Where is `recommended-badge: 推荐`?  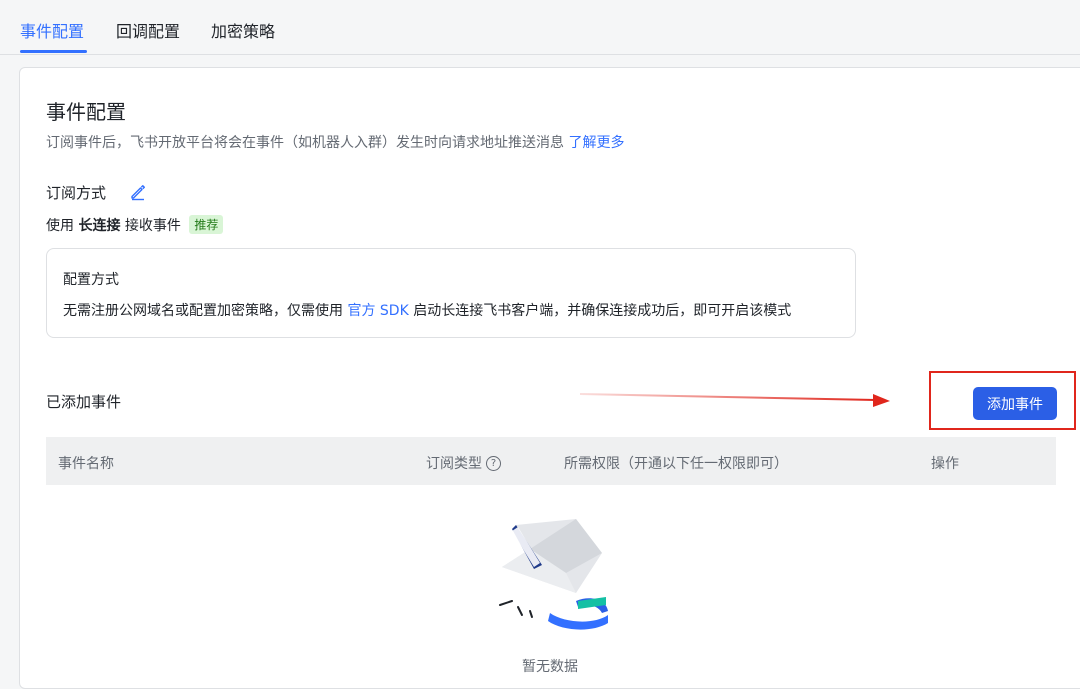
recommended-badge: 推荐 is located at coordinates (206, 224).